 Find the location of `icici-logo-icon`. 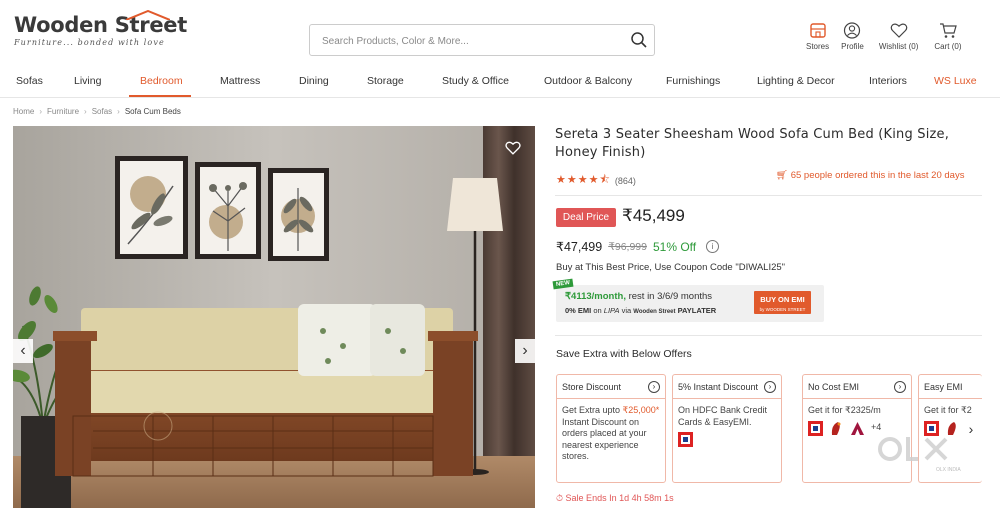

icici-logo-icon is located at coordinates (836, 428).